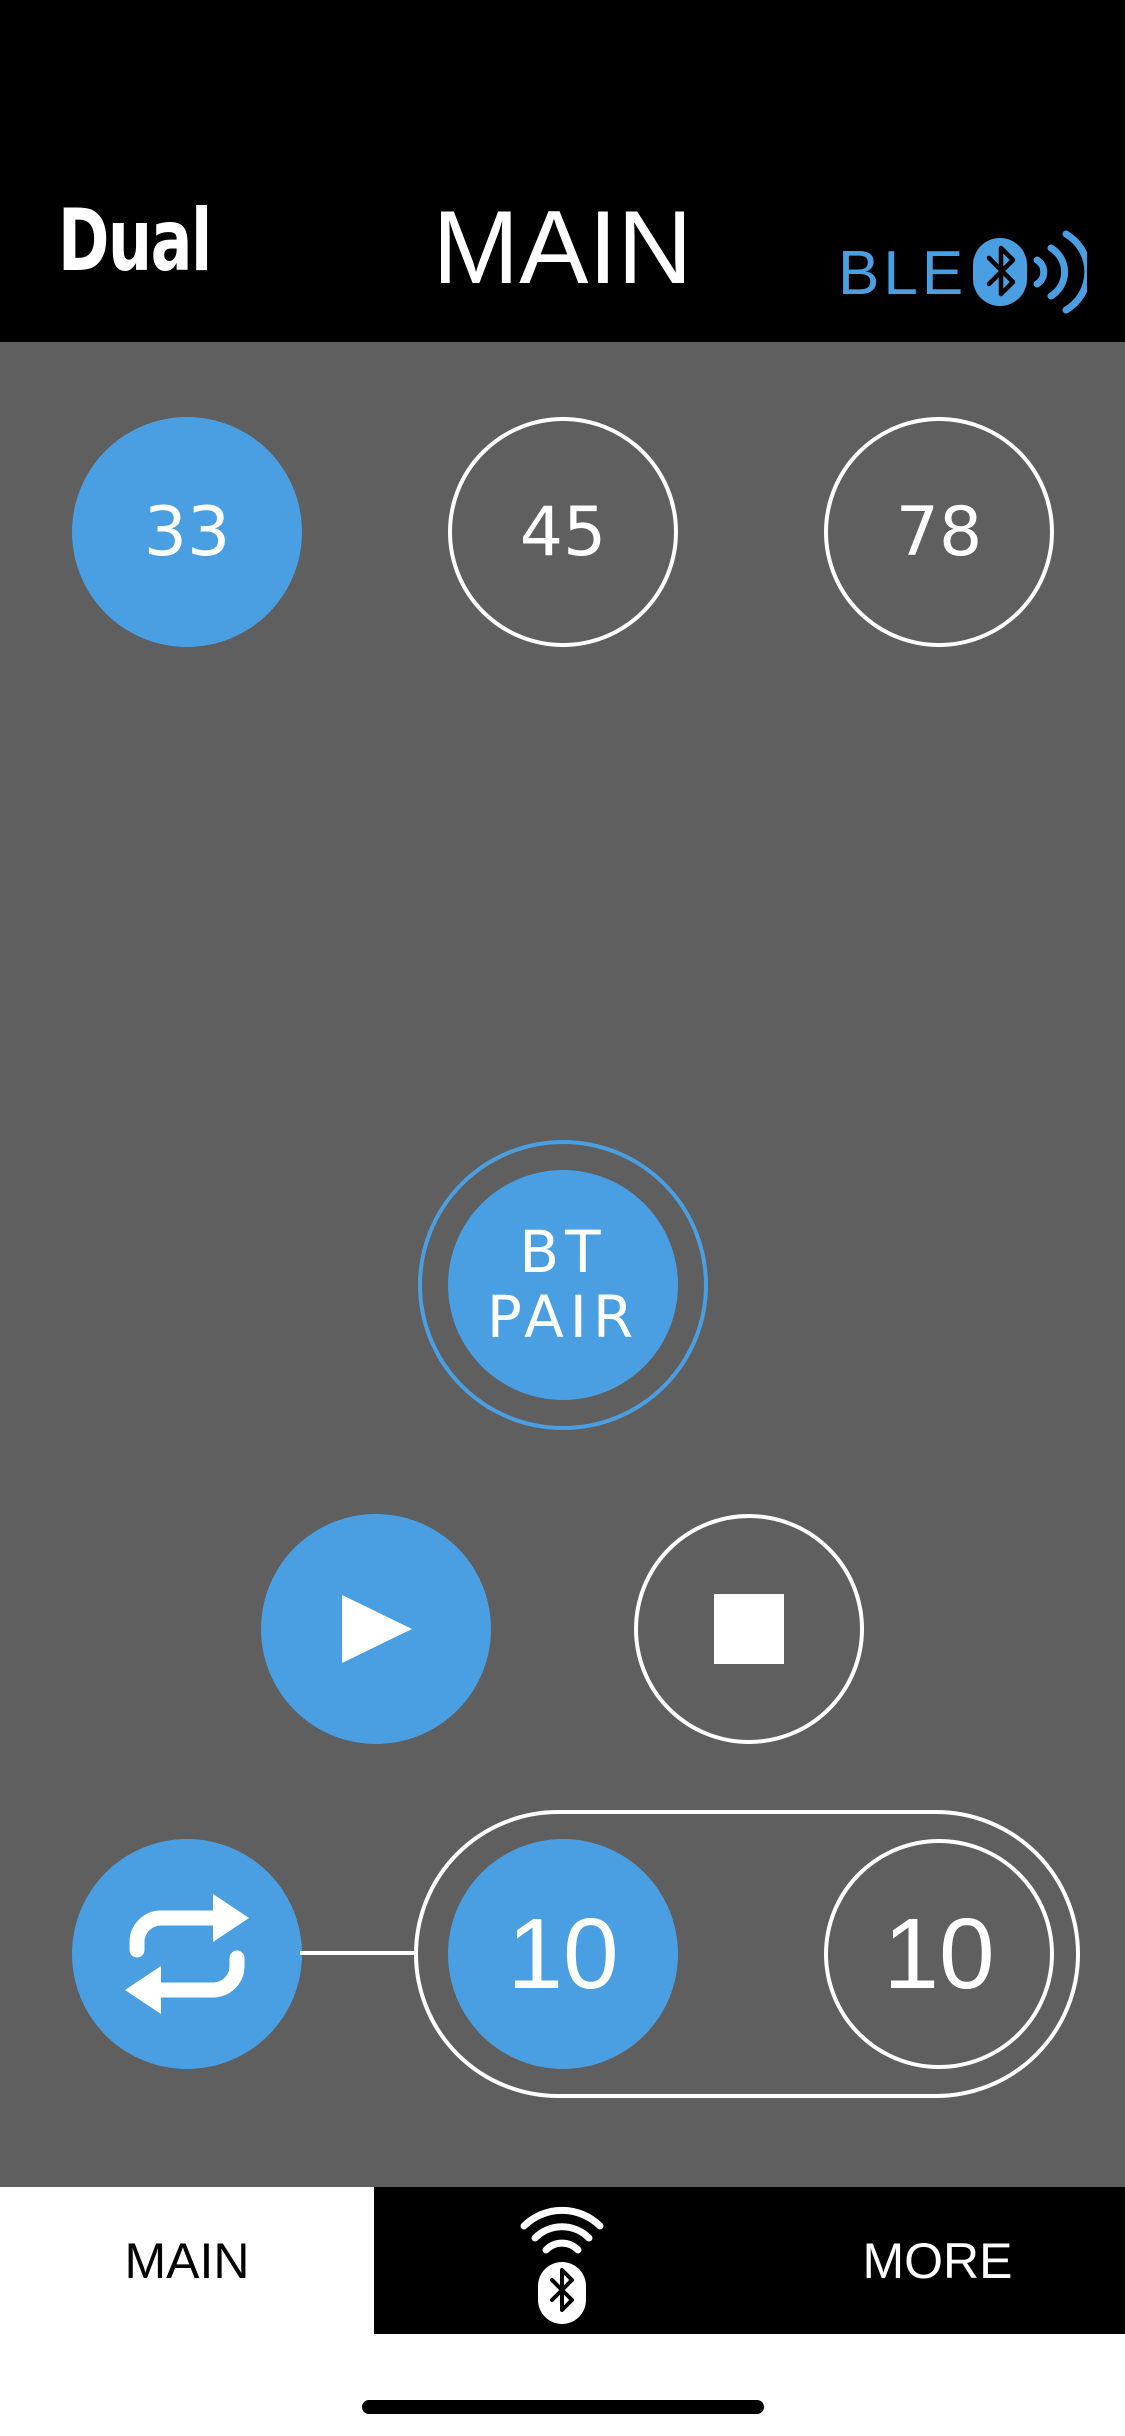  I want to click on ble-status: BLE, so click(965, 274).